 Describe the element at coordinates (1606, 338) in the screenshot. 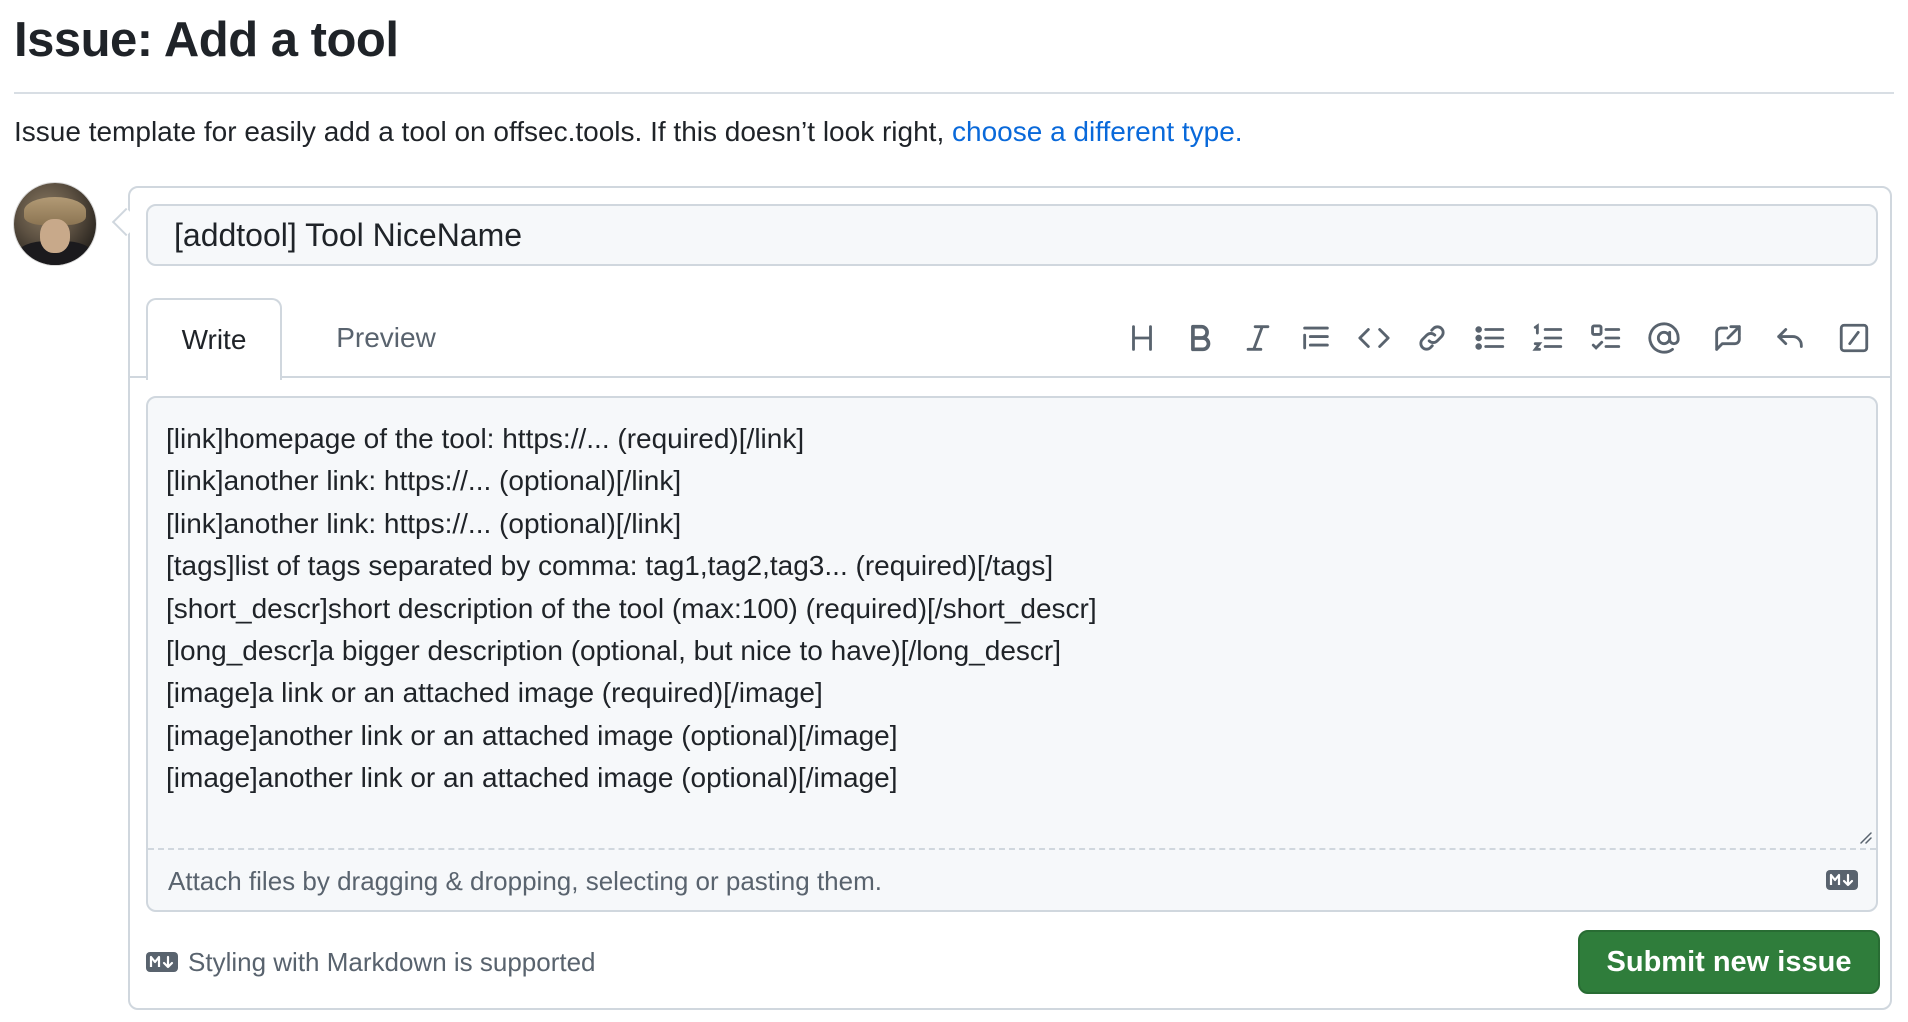

I see `task-list-icon` at that location.